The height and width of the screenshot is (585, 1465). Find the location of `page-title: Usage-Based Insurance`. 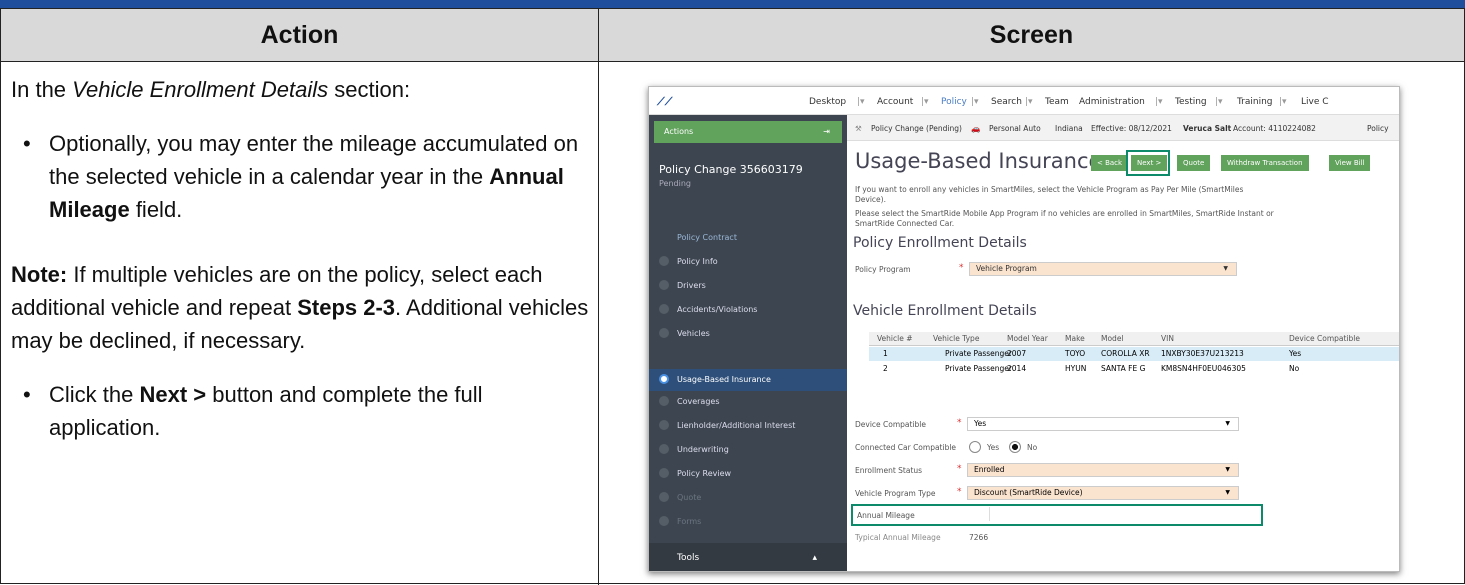

page-title: Usage-Based Insurance is located at coordinates (978, 161).